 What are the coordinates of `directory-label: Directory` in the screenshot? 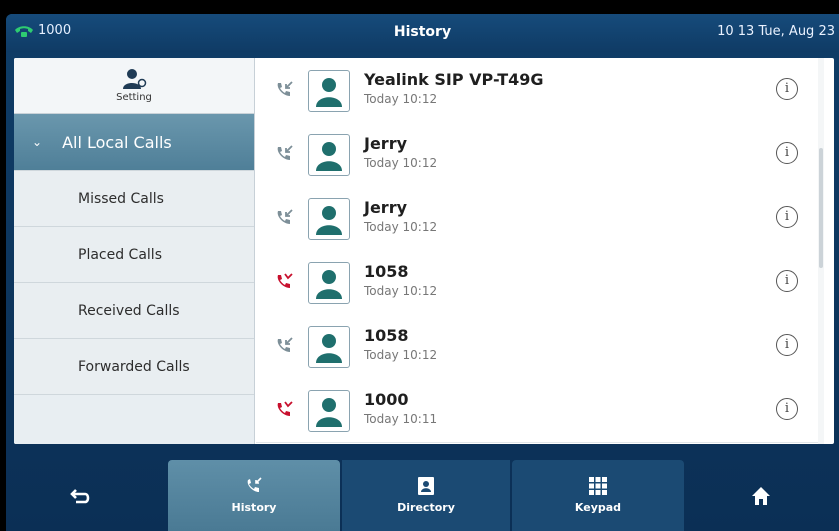 It's located at (426, 507).